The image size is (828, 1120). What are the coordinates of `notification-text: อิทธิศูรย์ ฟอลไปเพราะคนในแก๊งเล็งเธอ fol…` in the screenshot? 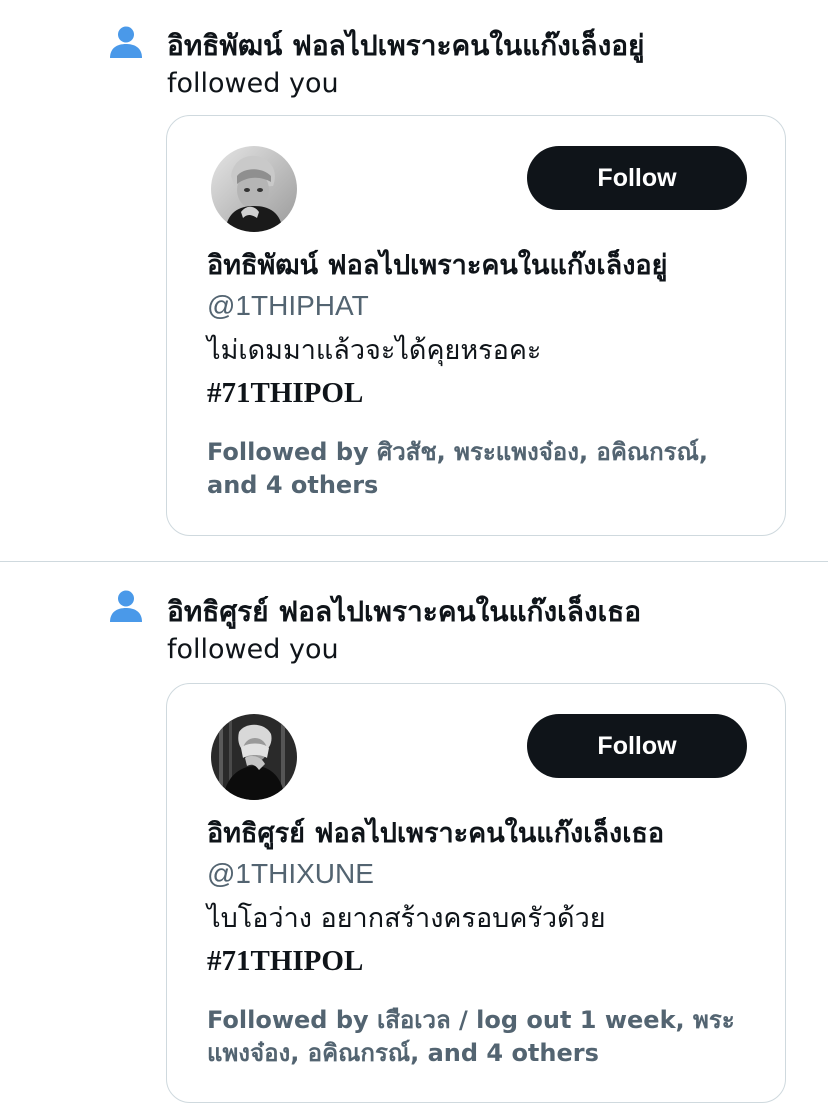 It's located at (477, 631).